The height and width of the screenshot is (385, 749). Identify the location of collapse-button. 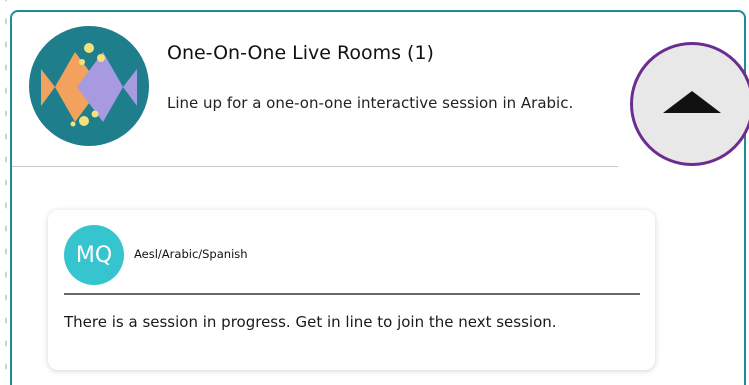
(689, 104).